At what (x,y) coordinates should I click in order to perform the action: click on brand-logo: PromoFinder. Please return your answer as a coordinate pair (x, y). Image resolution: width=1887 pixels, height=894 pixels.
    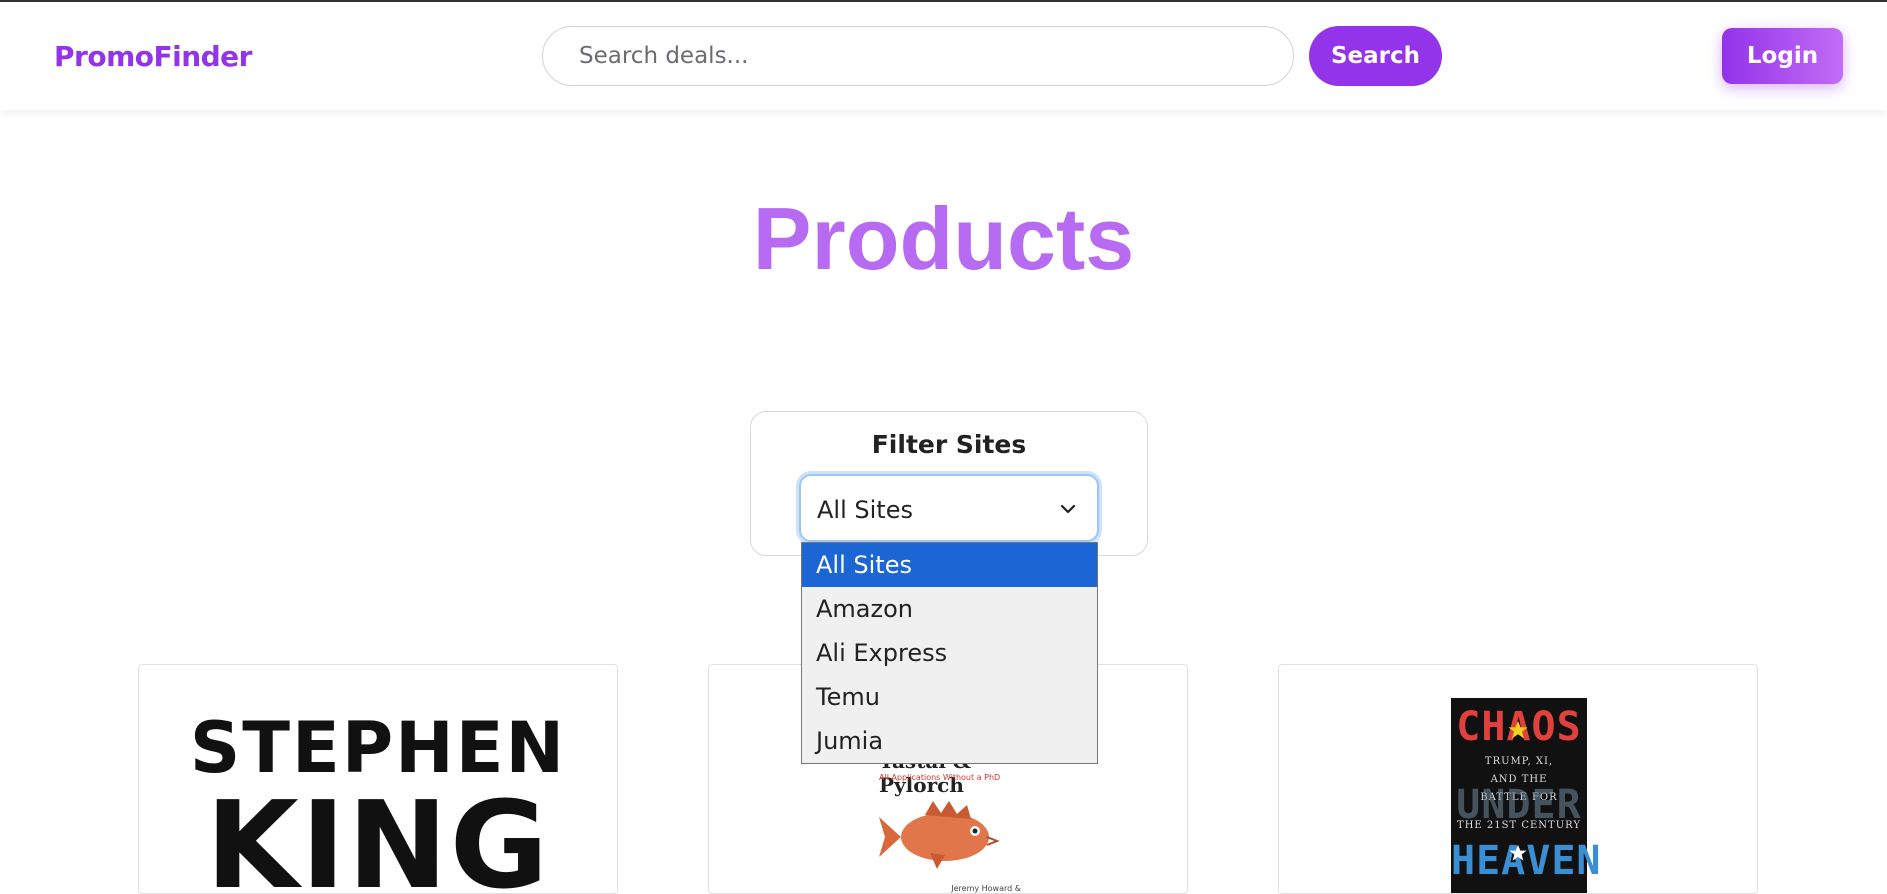
    Looking at the image, I should click on (153, 56).